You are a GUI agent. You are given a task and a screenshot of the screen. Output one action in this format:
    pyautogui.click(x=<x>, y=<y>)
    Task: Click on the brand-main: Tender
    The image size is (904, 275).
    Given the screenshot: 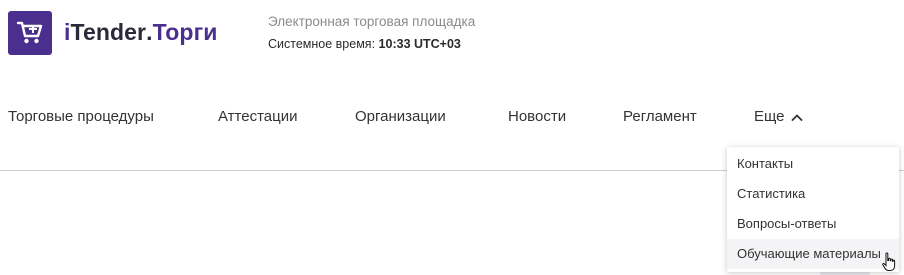 What is the action you would take?
    pyautogui.click(x=108, y=32)
    